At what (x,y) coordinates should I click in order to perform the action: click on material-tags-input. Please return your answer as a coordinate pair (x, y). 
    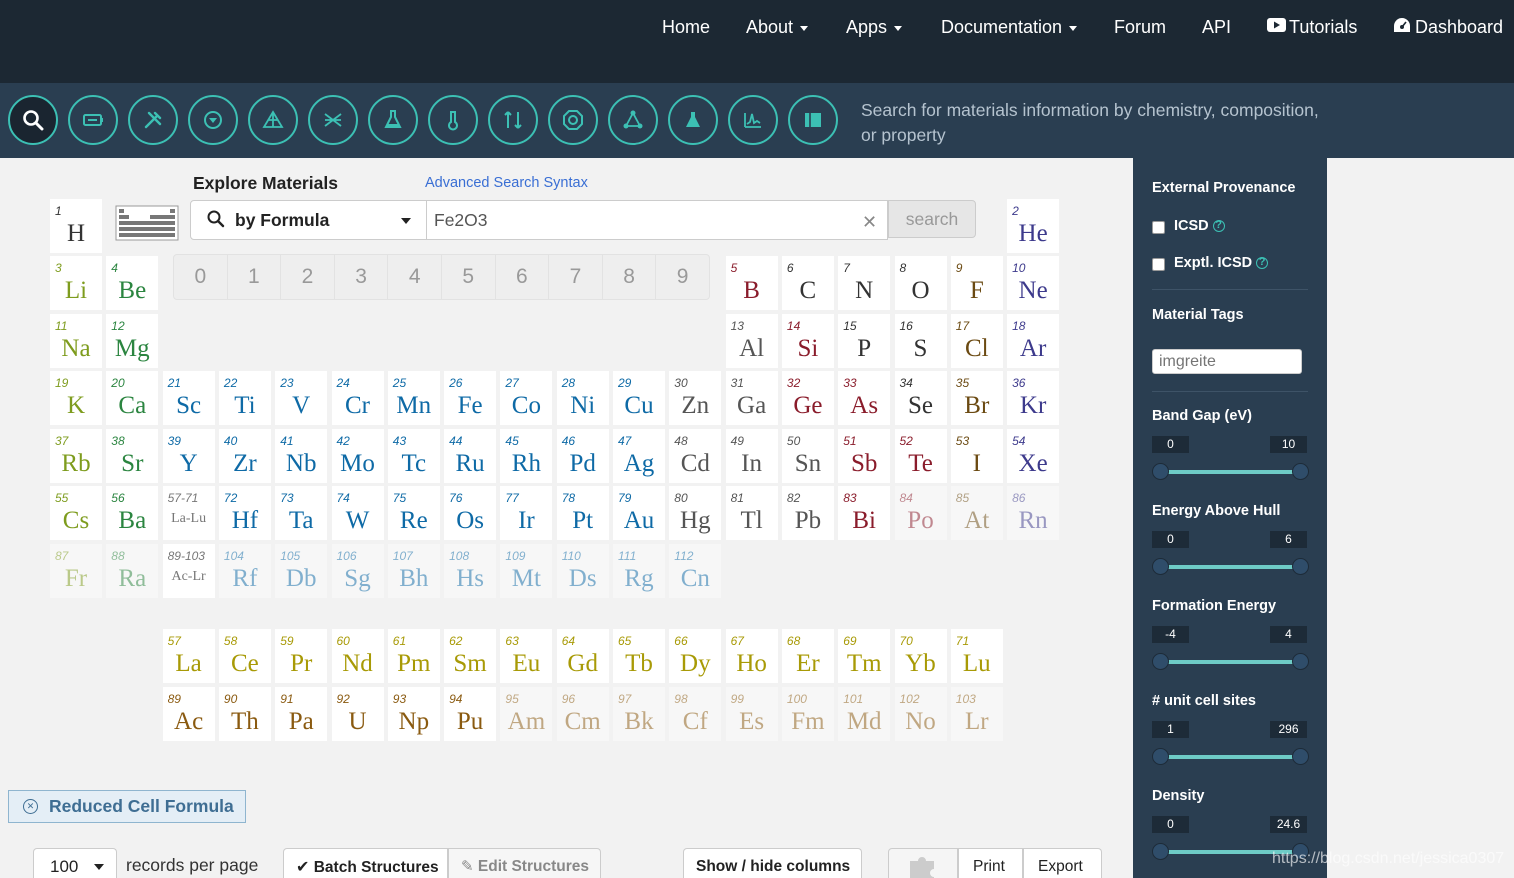
    Looking at the image, I should click on (1227, 361).